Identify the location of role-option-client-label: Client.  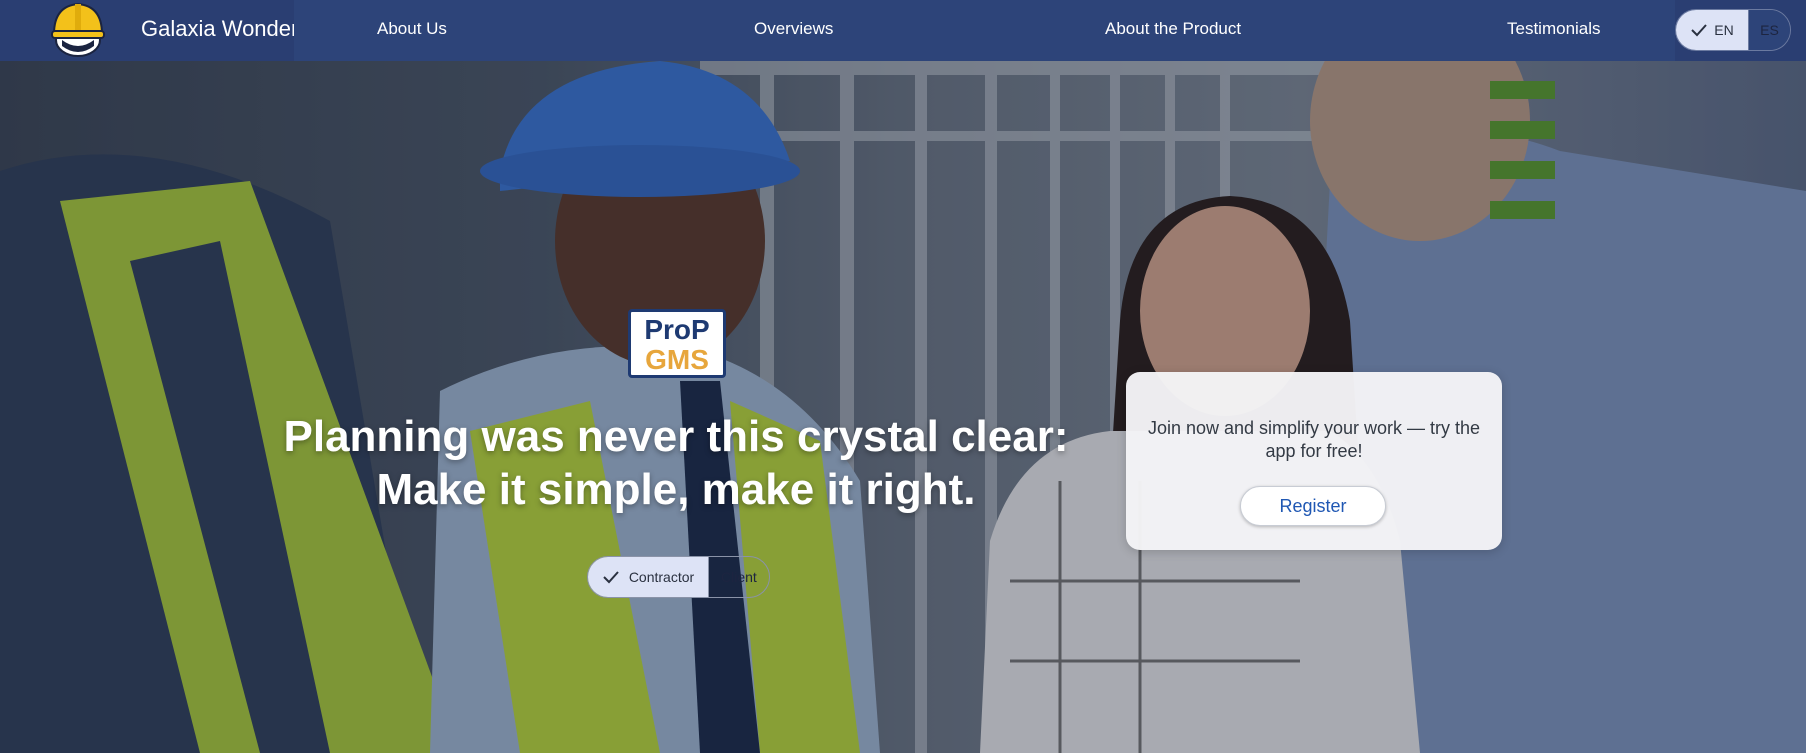
(739, 577).